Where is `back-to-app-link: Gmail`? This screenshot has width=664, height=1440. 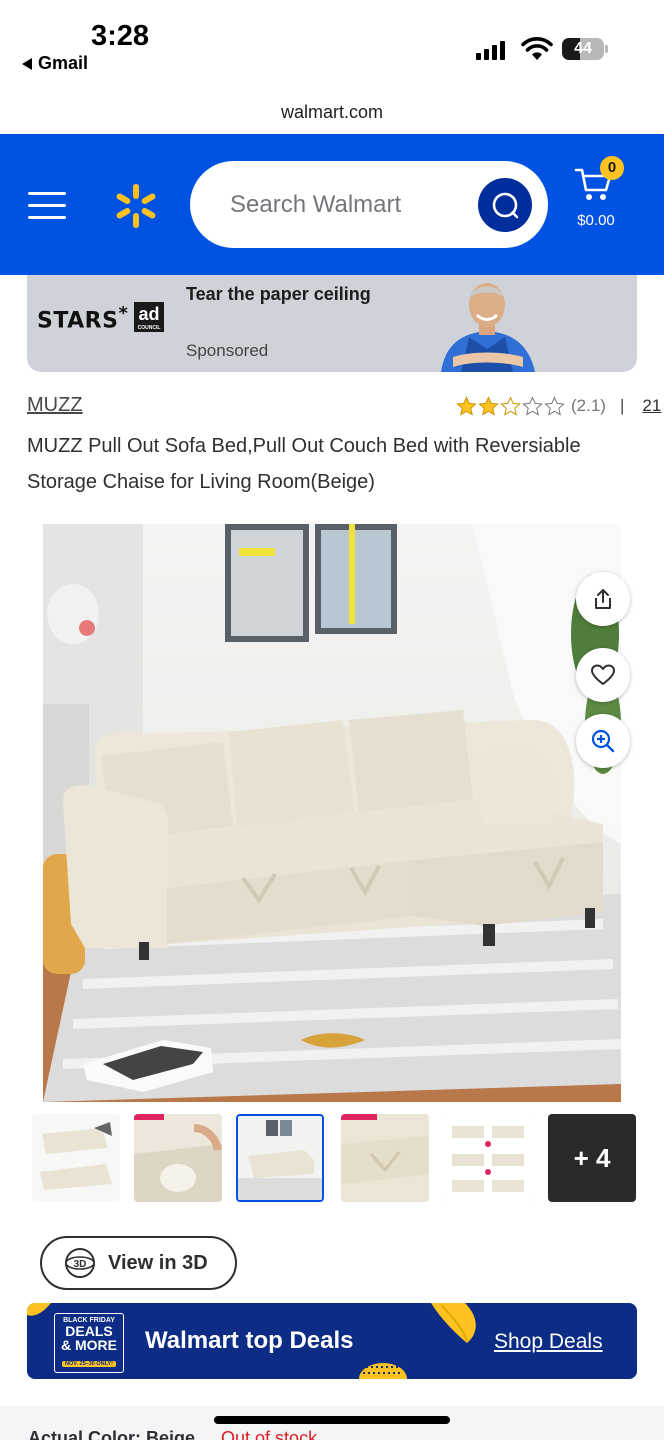 back-to-app-link: Gmail is located at coordinates (55, 63).